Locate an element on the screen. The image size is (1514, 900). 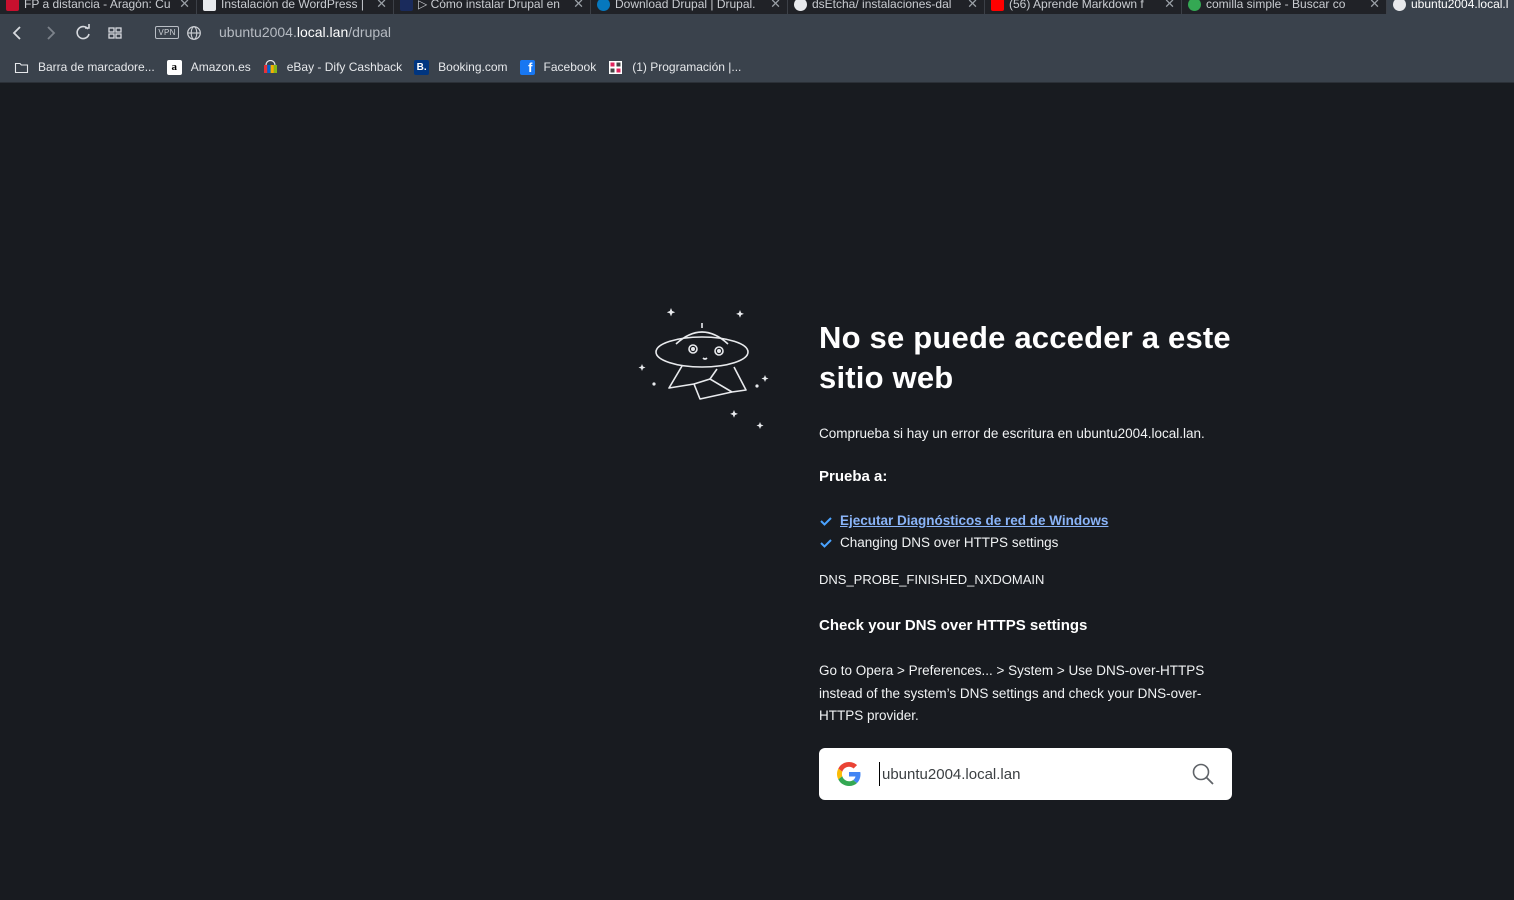
forward-icon is located at coordinates (50, 33).